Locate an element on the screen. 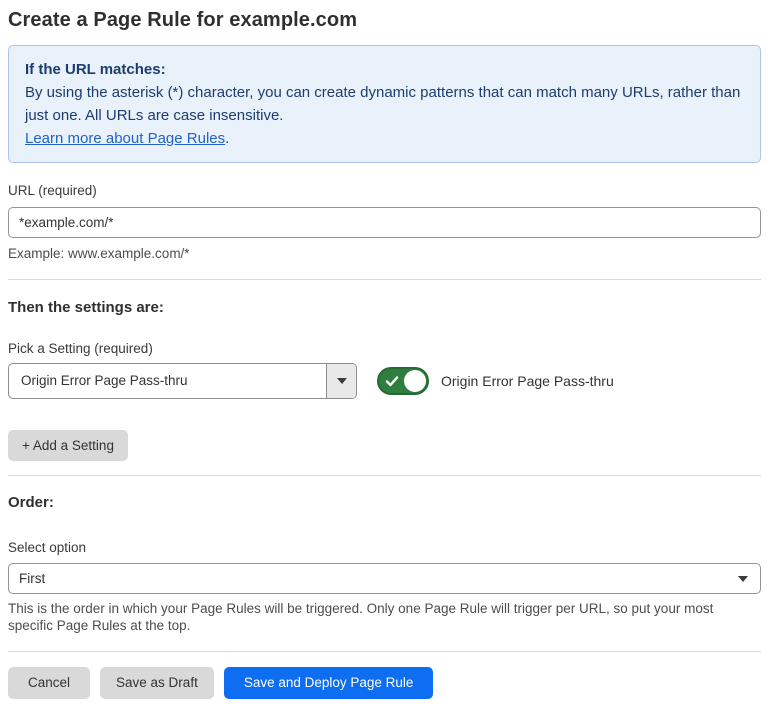 The image size is (770, 712). add-setting-button: + Add a Setting is located at coordinates (68, 445).